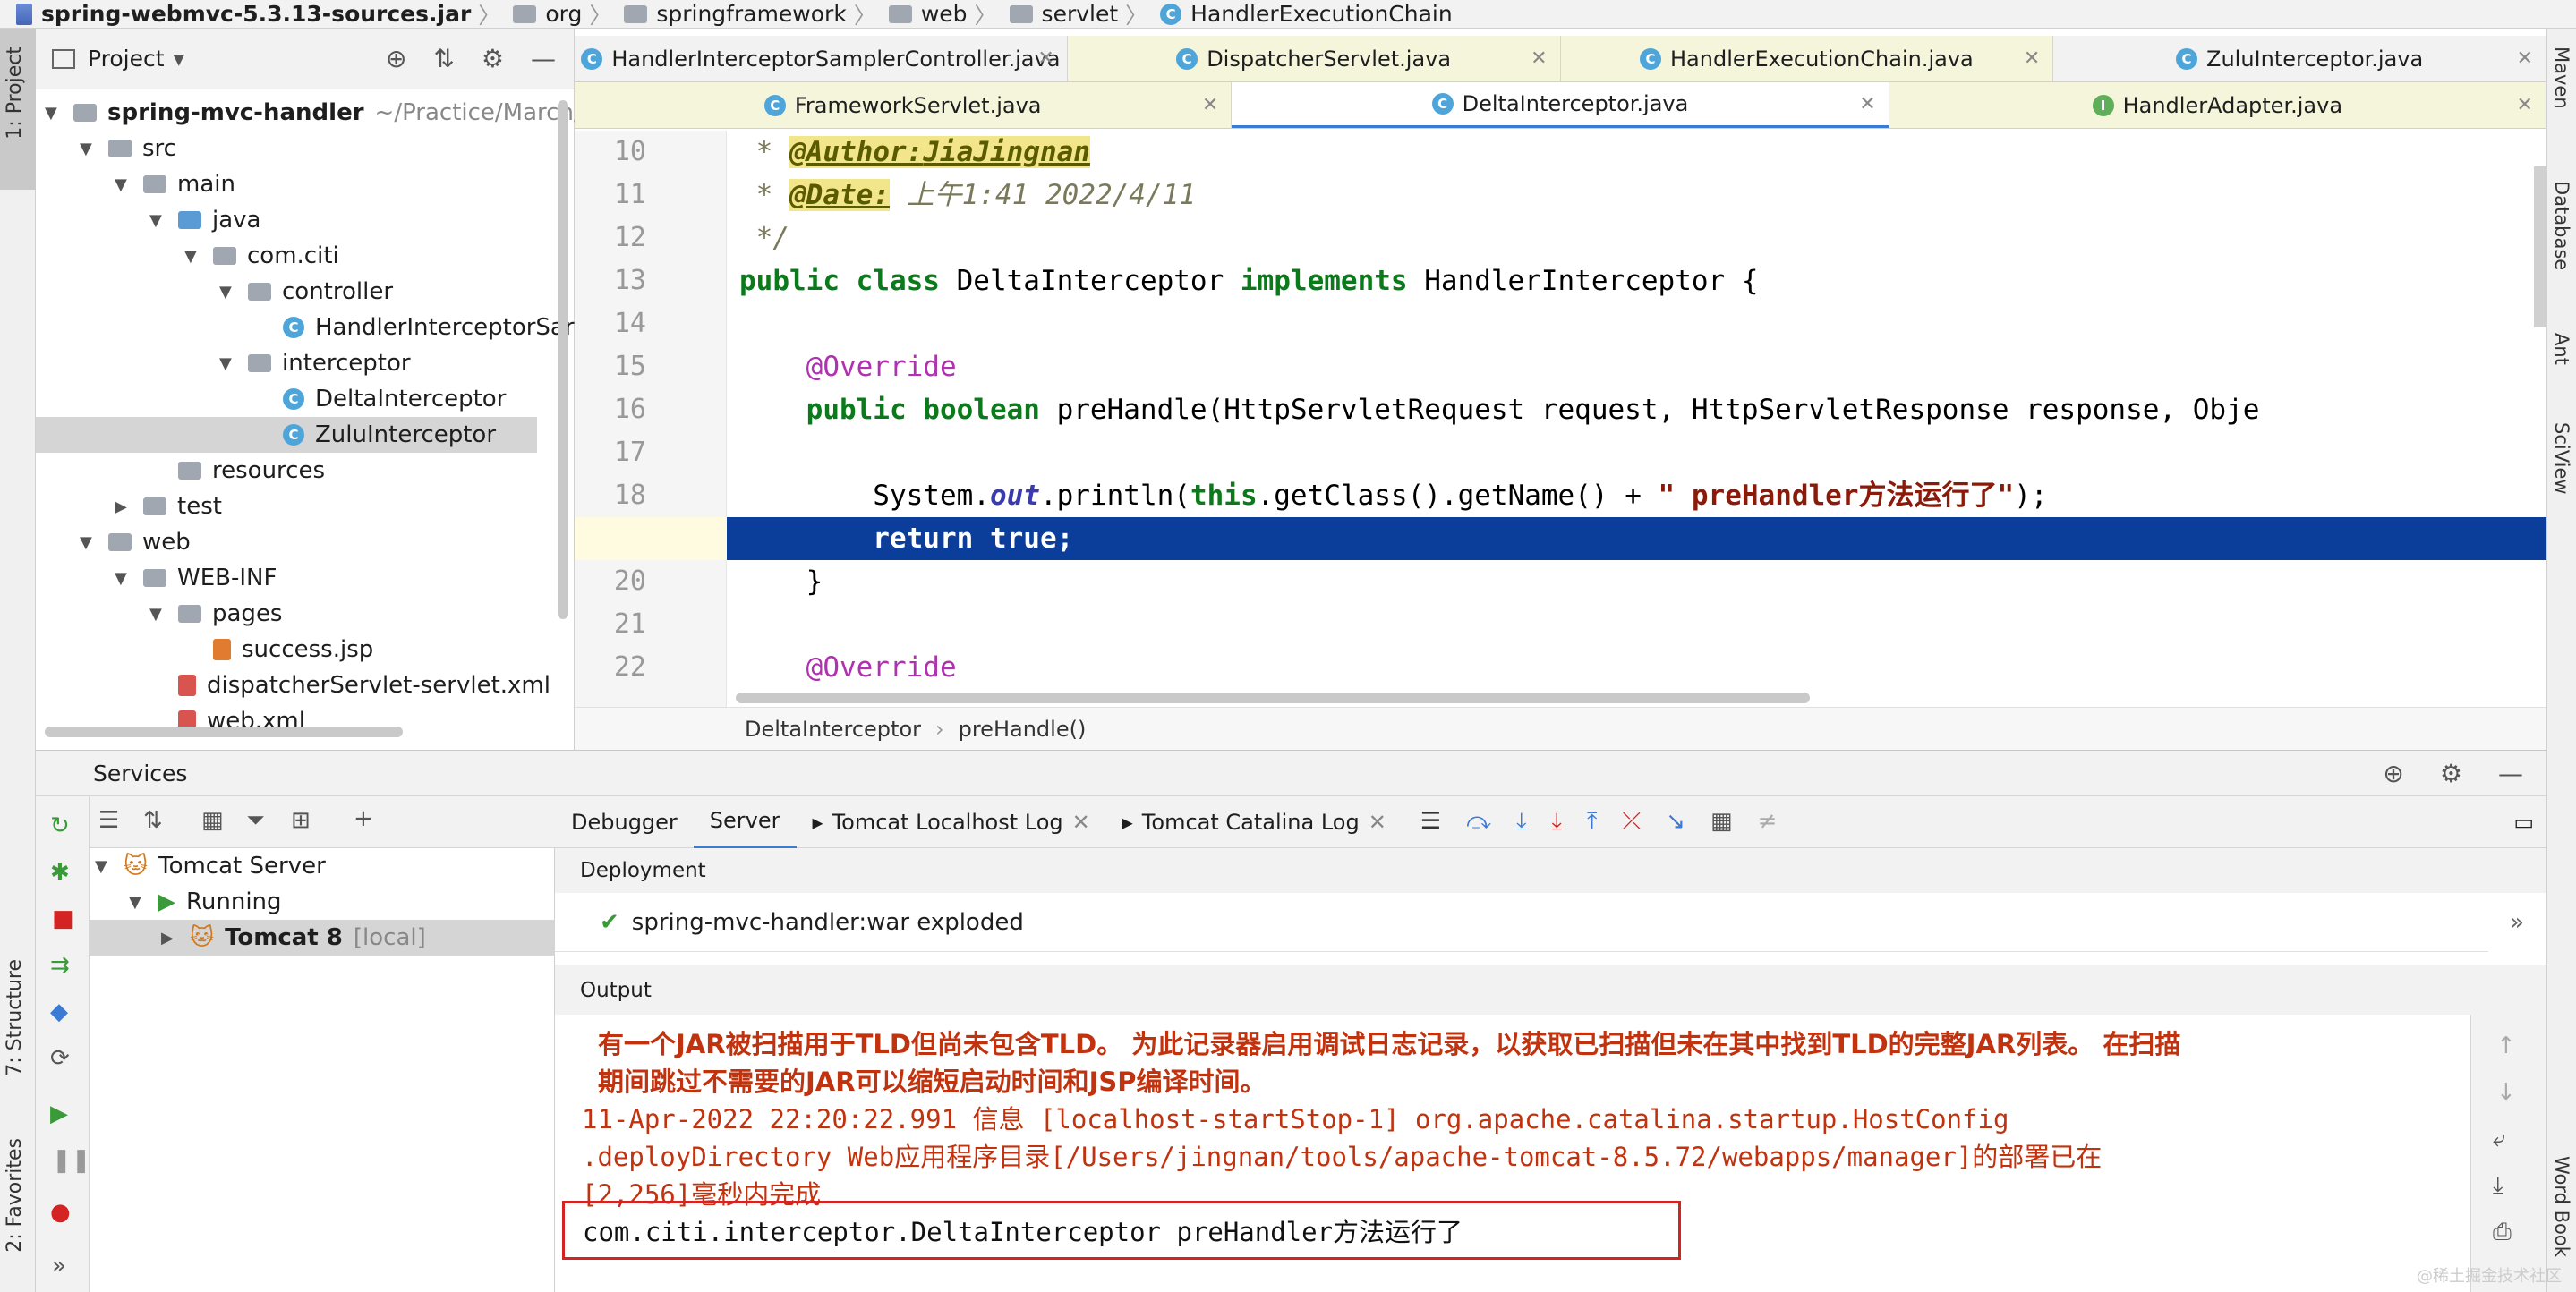  What do you see at coordinates (2561, 1206) in the screenshot?
I see `wordbook-tool-tab: Word Book` at bounding box center [2561, 1206].